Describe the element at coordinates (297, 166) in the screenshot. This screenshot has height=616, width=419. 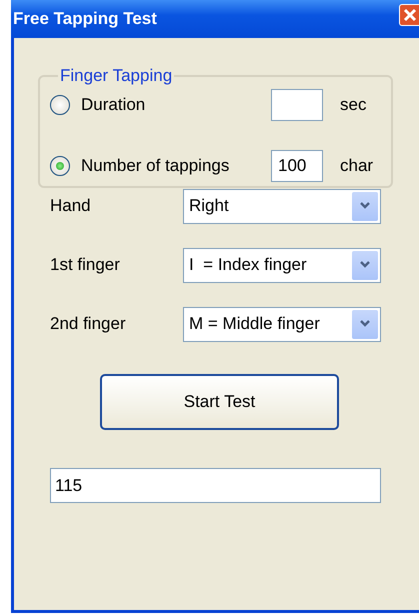
I see `input-field: 100` at that location.